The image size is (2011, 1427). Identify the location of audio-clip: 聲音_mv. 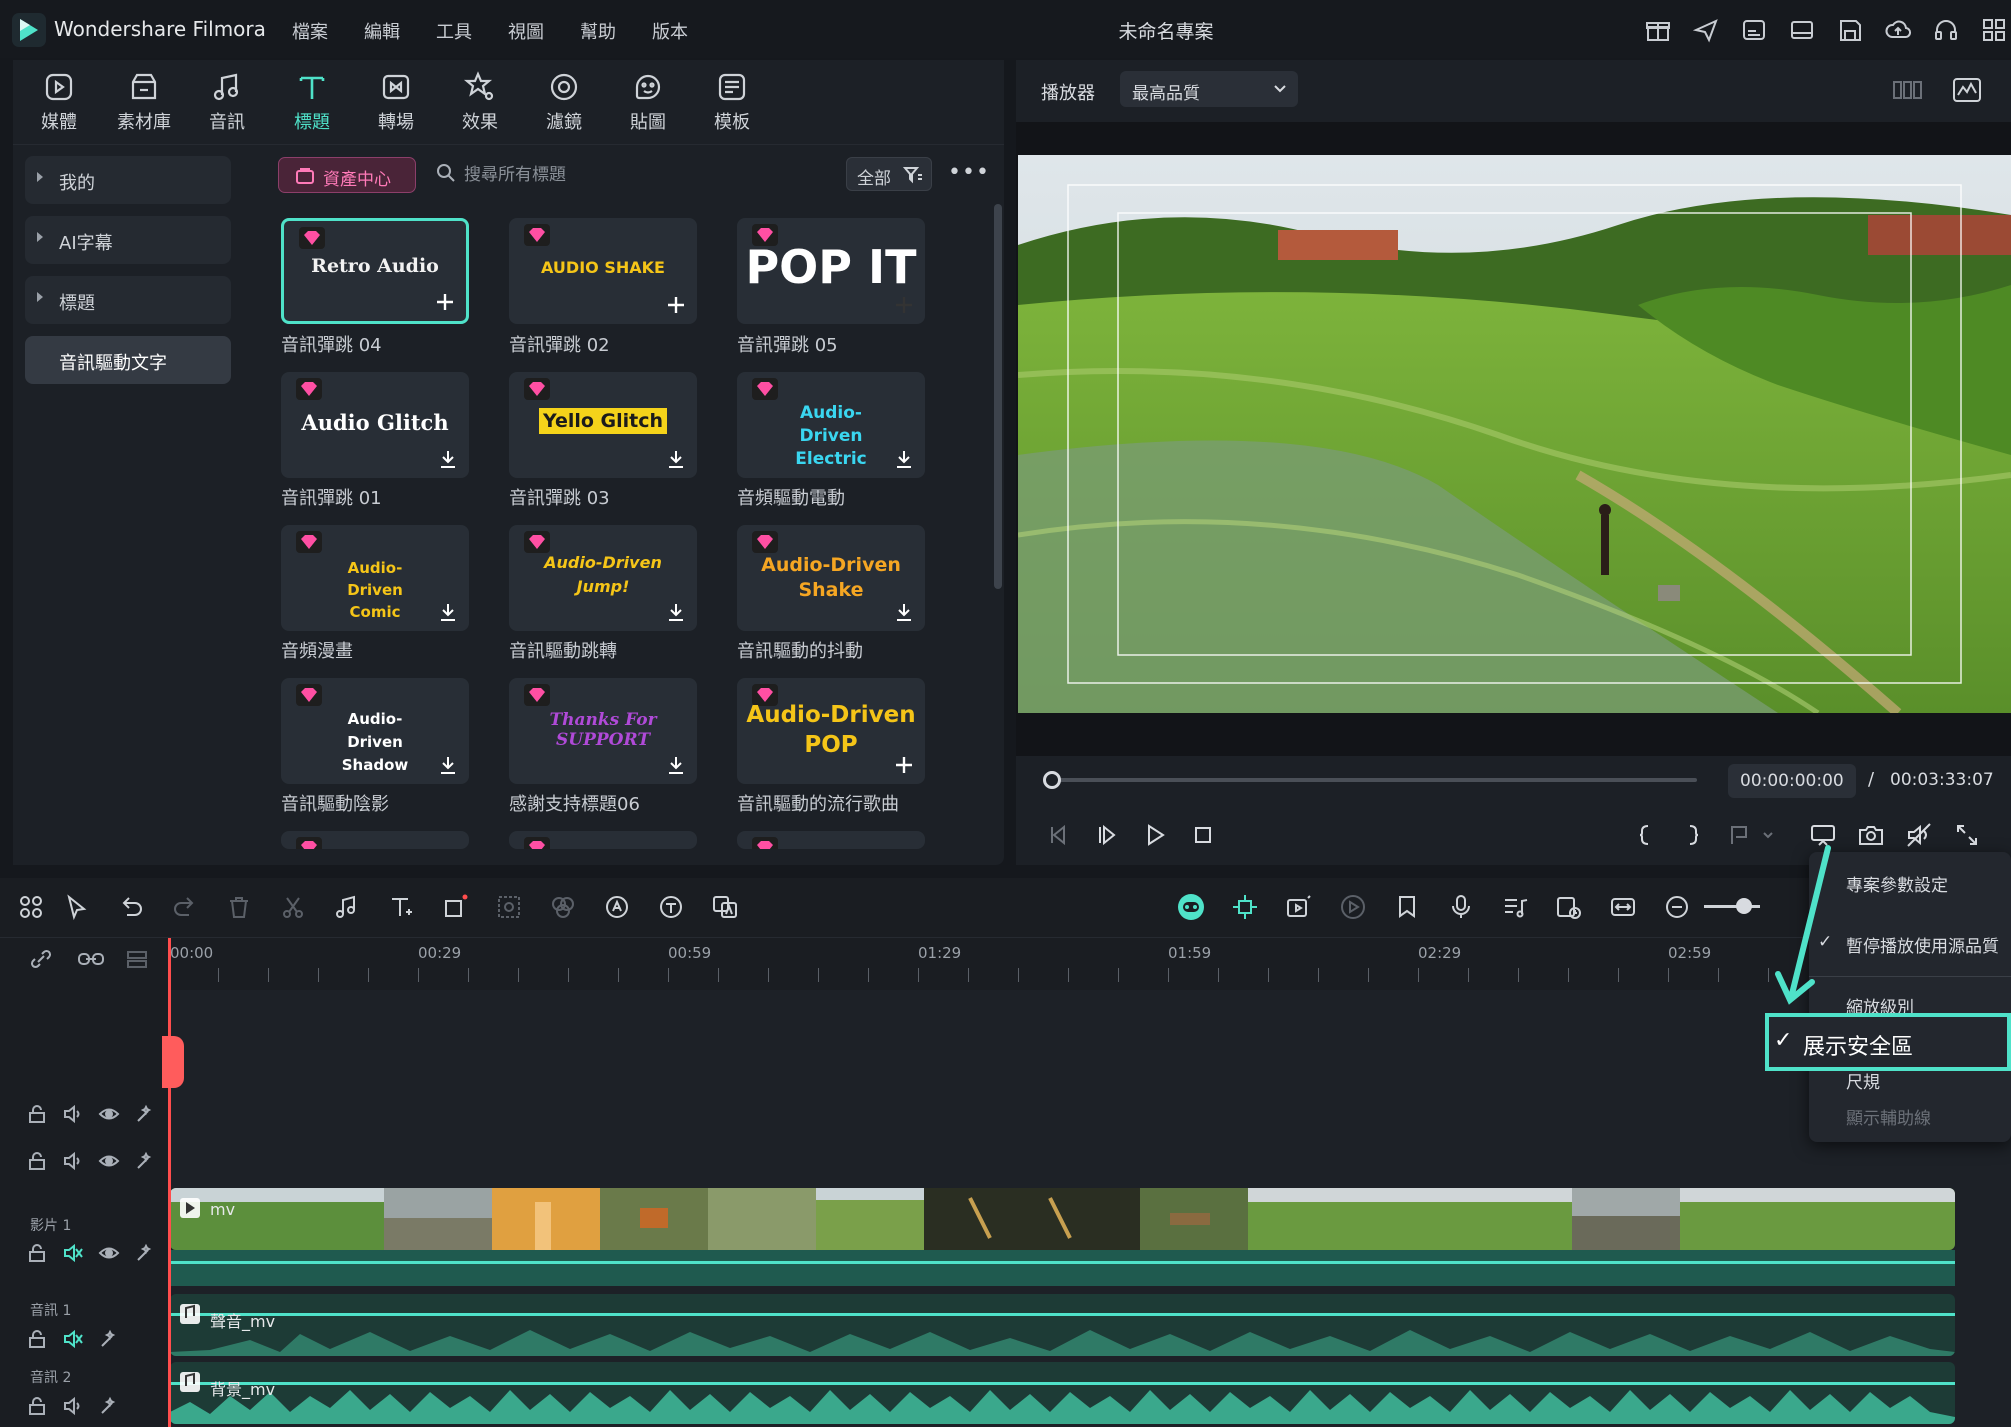
(1062, 1325).